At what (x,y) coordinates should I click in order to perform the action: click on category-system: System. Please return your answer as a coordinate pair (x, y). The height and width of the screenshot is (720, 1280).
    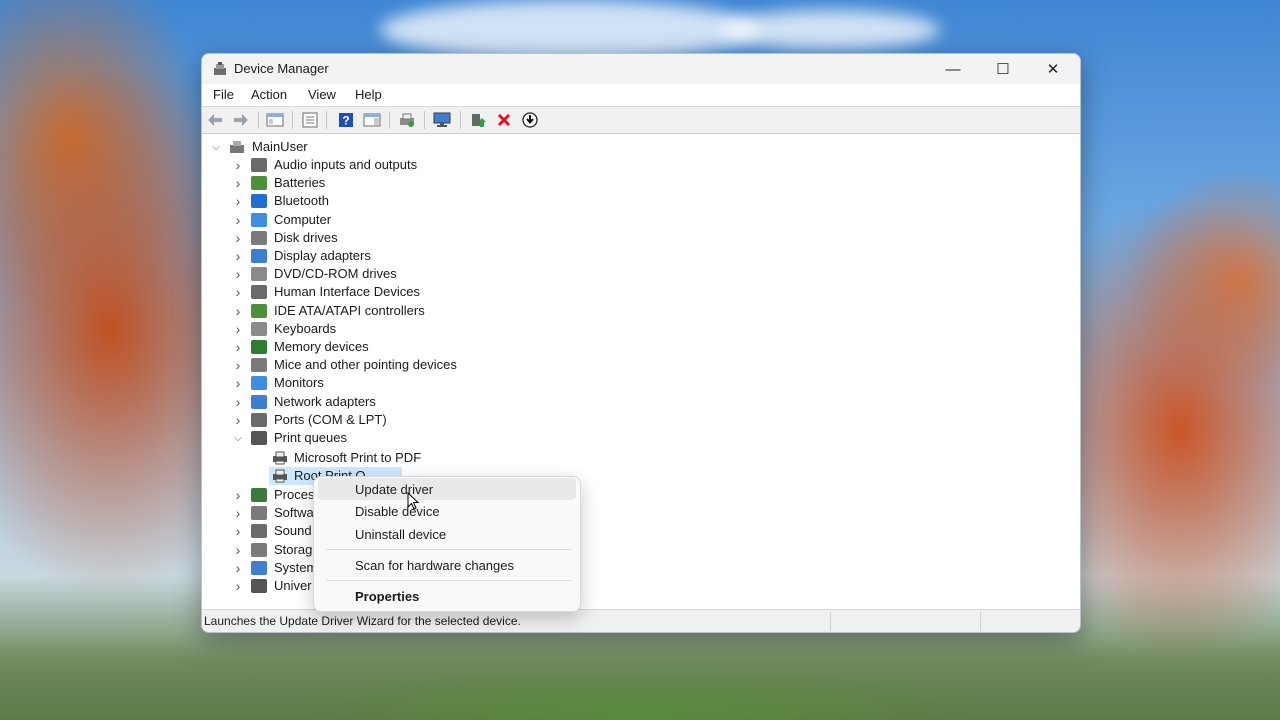
    Looking at the image, I should click on (295, 568).